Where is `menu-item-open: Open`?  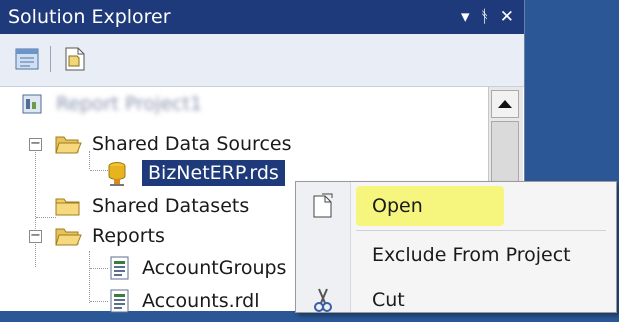
menu-item-open: Open is located at coordinates (456, 206).